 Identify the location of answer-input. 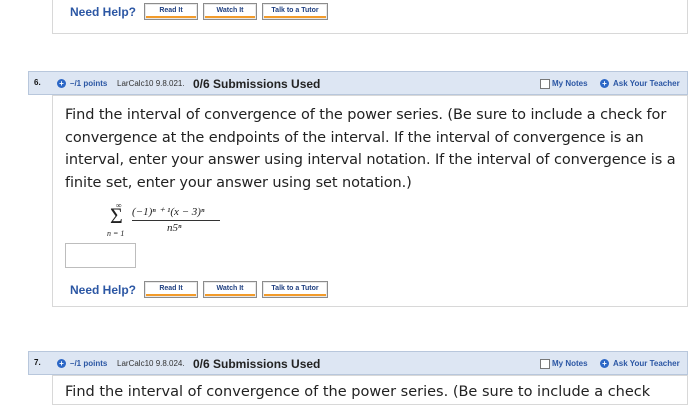
(100, 255).